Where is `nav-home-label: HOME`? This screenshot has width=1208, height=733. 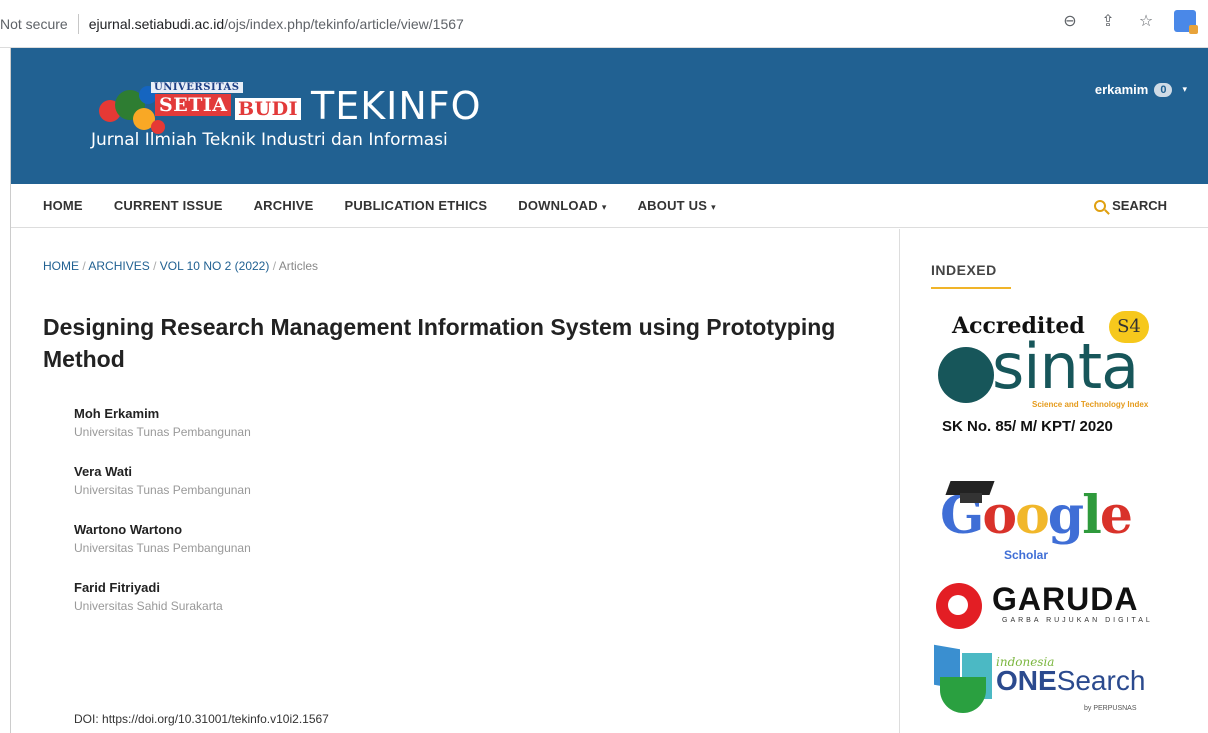 nav-home-label: HOME is located at coordinates (63, 205).